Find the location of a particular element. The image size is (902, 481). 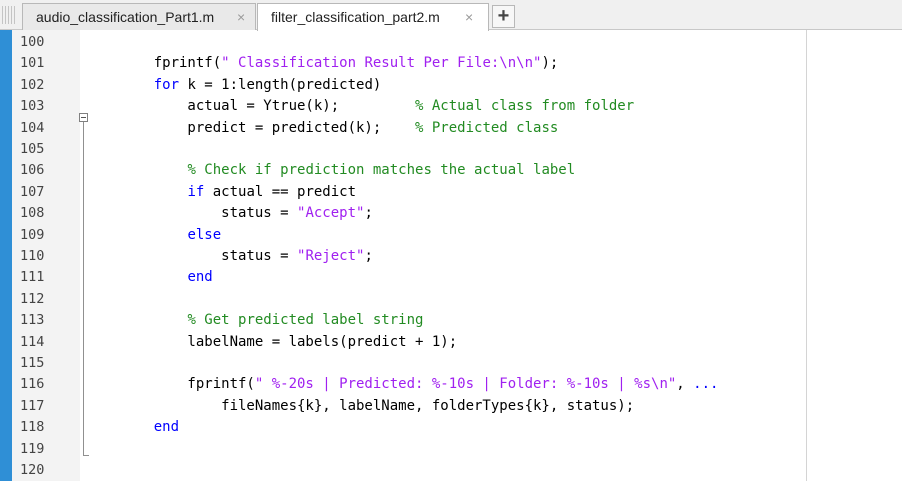

code-line: 111 end is located at coordinates (451, 277).